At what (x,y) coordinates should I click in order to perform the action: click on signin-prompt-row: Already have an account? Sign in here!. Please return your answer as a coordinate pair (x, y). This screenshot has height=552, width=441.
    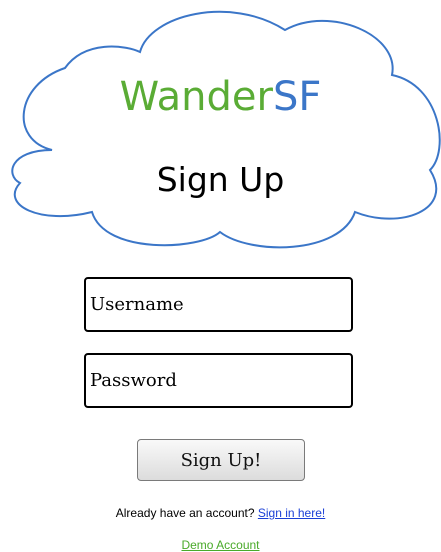
    Looking at the image, I should click on (220, 513).